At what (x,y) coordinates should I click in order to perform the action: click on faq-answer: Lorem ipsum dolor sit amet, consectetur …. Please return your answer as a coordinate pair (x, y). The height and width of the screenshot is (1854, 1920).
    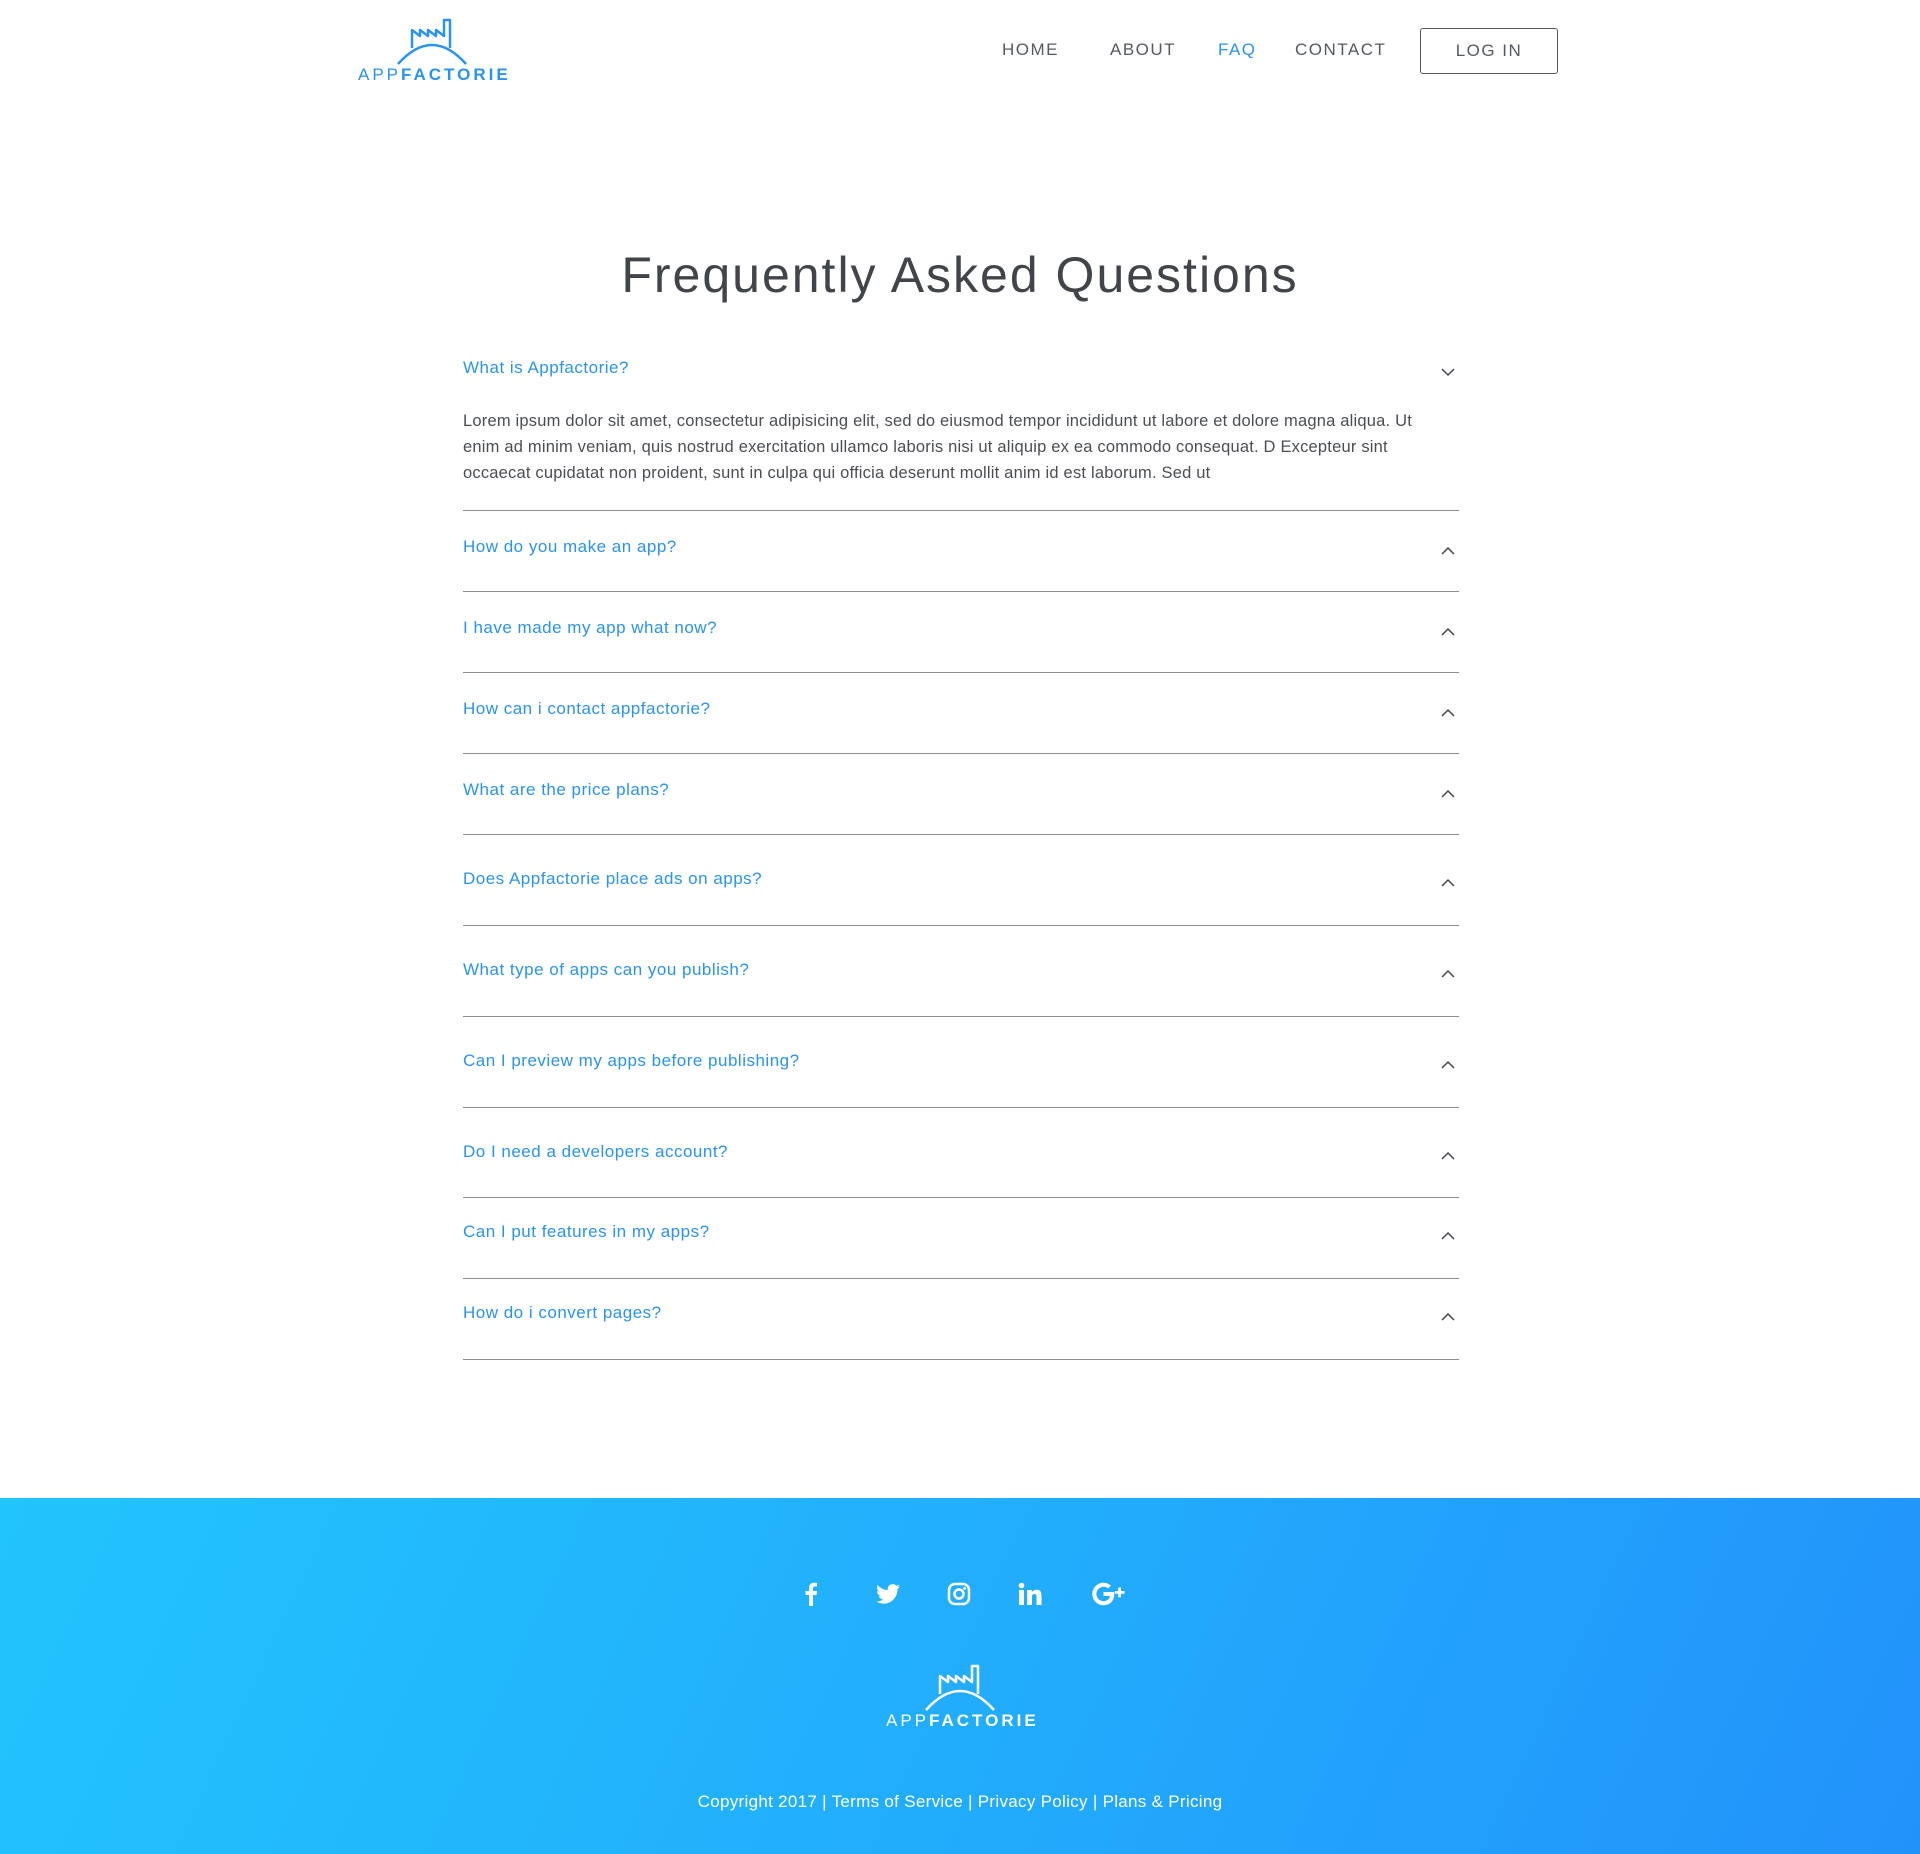
    Looking at the image, I should click on (937, 447).